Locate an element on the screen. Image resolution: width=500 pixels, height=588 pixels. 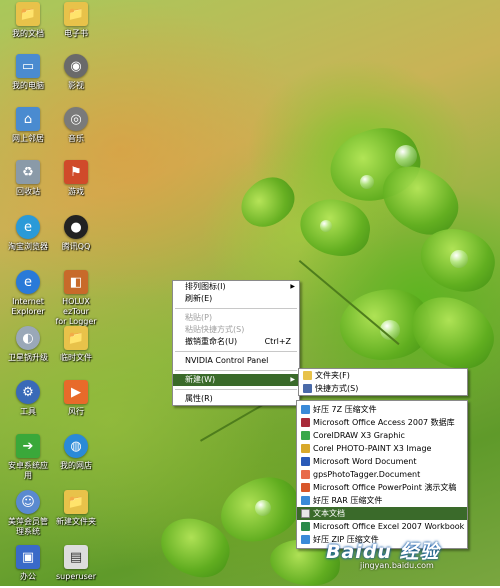
game-flag-icon: ⚑ is located at coordinates (76, 172).